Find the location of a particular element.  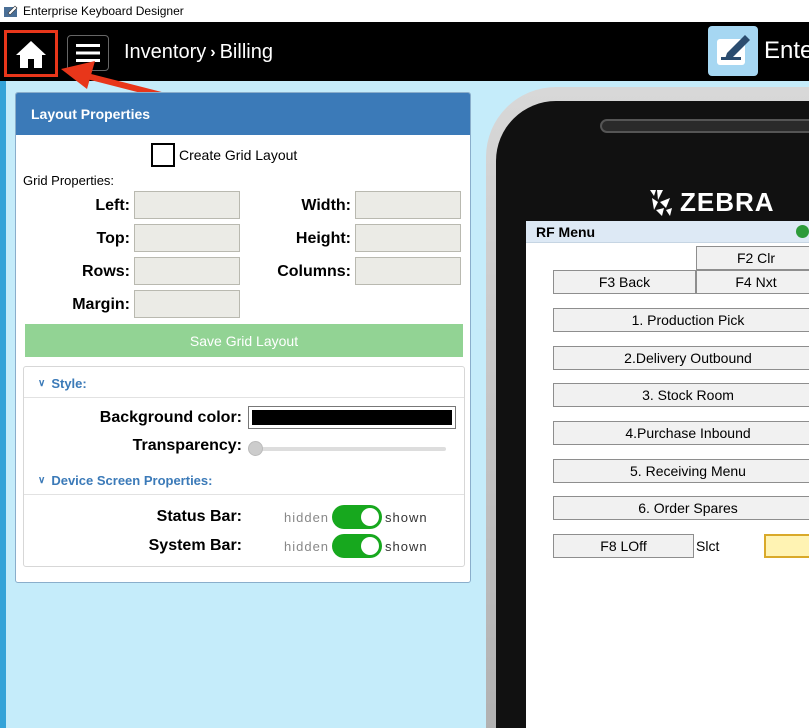

height-label: Height: is located at coordinates (323, 238).